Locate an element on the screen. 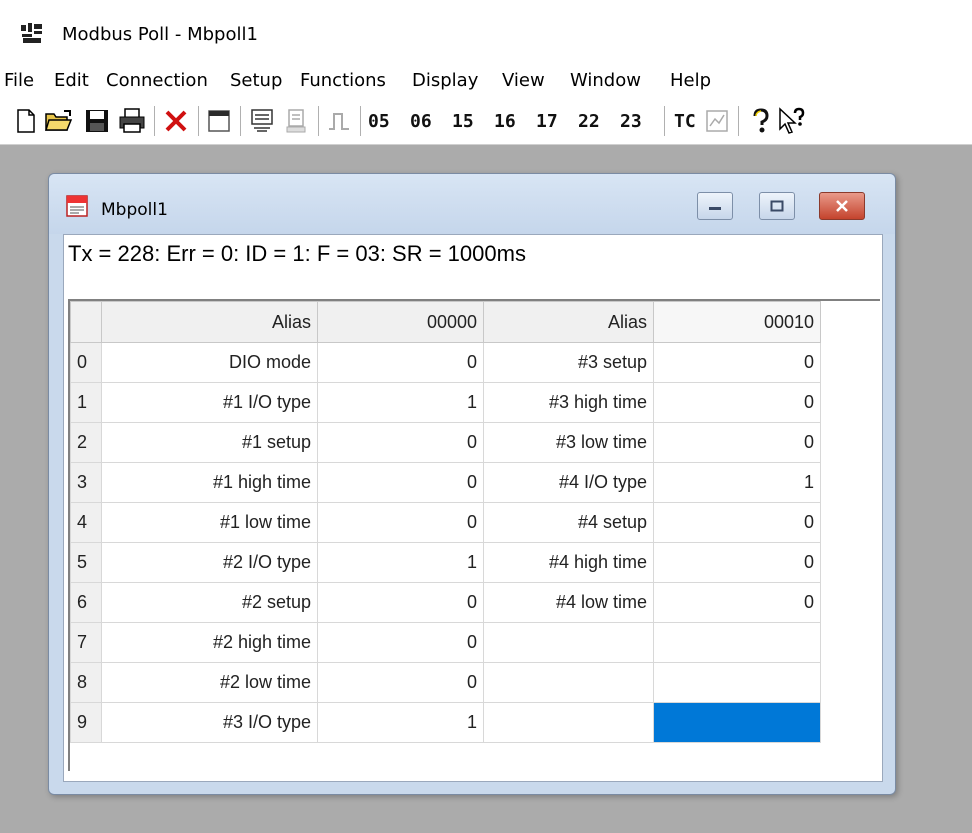  alias-cell: #2 high time is located at coordinates (209, 642).